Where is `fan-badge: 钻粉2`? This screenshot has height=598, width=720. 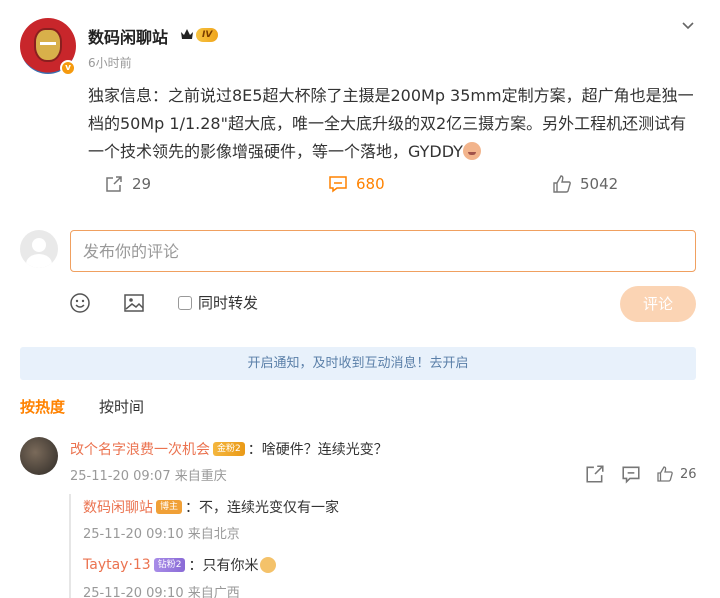
fan-badge: 钻粉2 is located at coordinates (169, 565).